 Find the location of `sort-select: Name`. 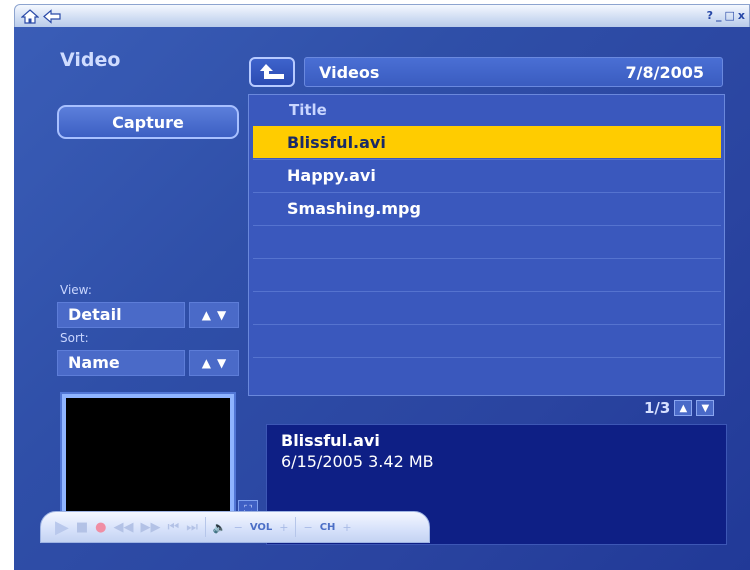

sort-select: Name is located at coordinates (121, 363).